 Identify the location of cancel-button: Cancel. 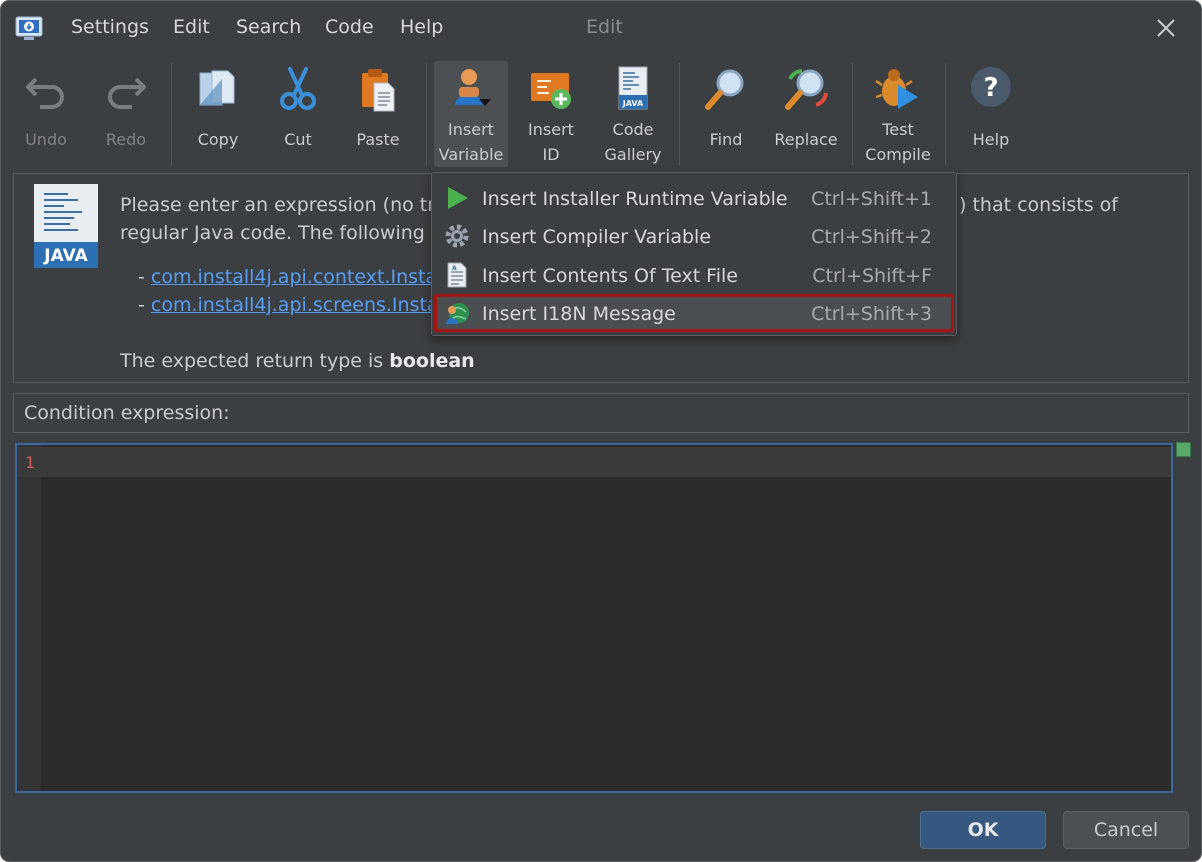
(1126, 830).